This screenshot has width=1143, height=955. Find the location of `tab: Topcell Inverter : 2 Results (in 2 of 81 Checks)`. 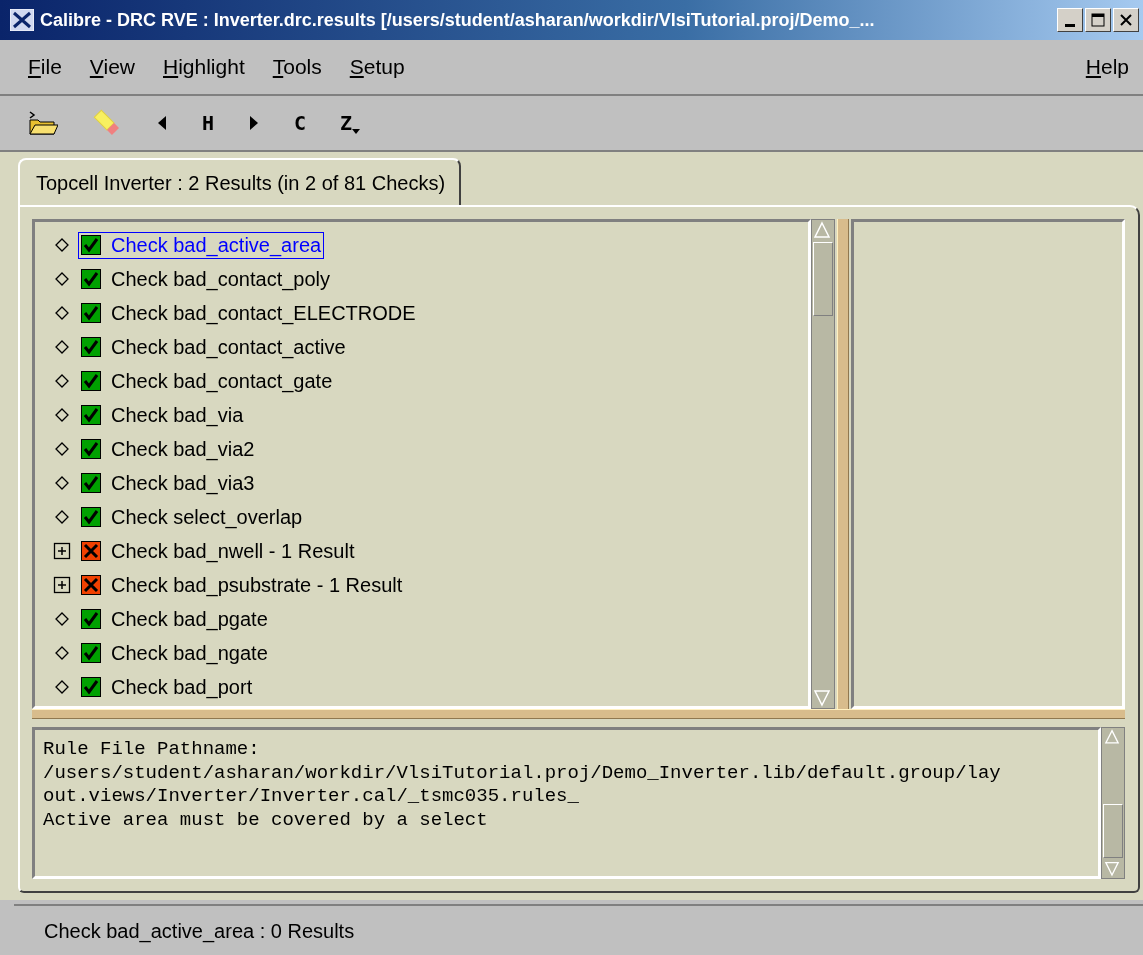

tab: Topcell Inverter : 2 Results (in 2 of 81 Checks) is located at coordinates (240, 181).